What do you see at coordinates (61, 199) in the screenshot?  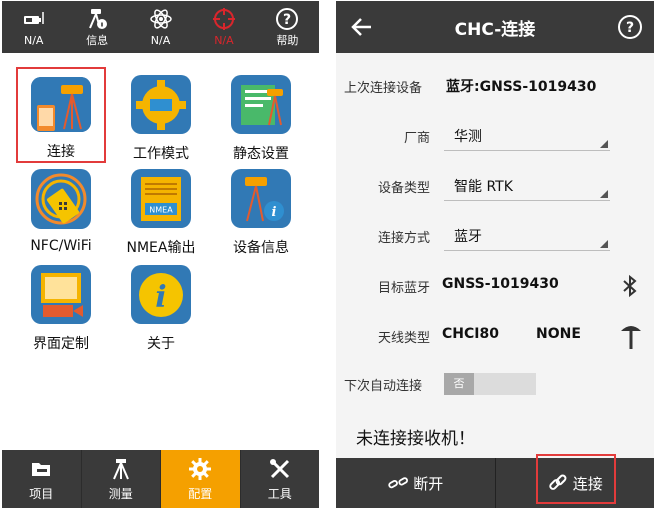 I see `nfc-wifi-icon` at bounding box center [61, 199].